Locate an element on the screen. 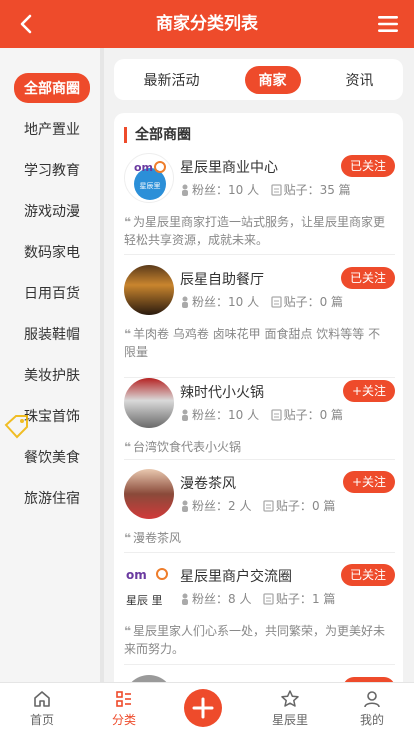 The height and width of the screenshot is (736, 414). content-tabs: 最新活动 商家 资讯 is located at coordinates (258, 79).